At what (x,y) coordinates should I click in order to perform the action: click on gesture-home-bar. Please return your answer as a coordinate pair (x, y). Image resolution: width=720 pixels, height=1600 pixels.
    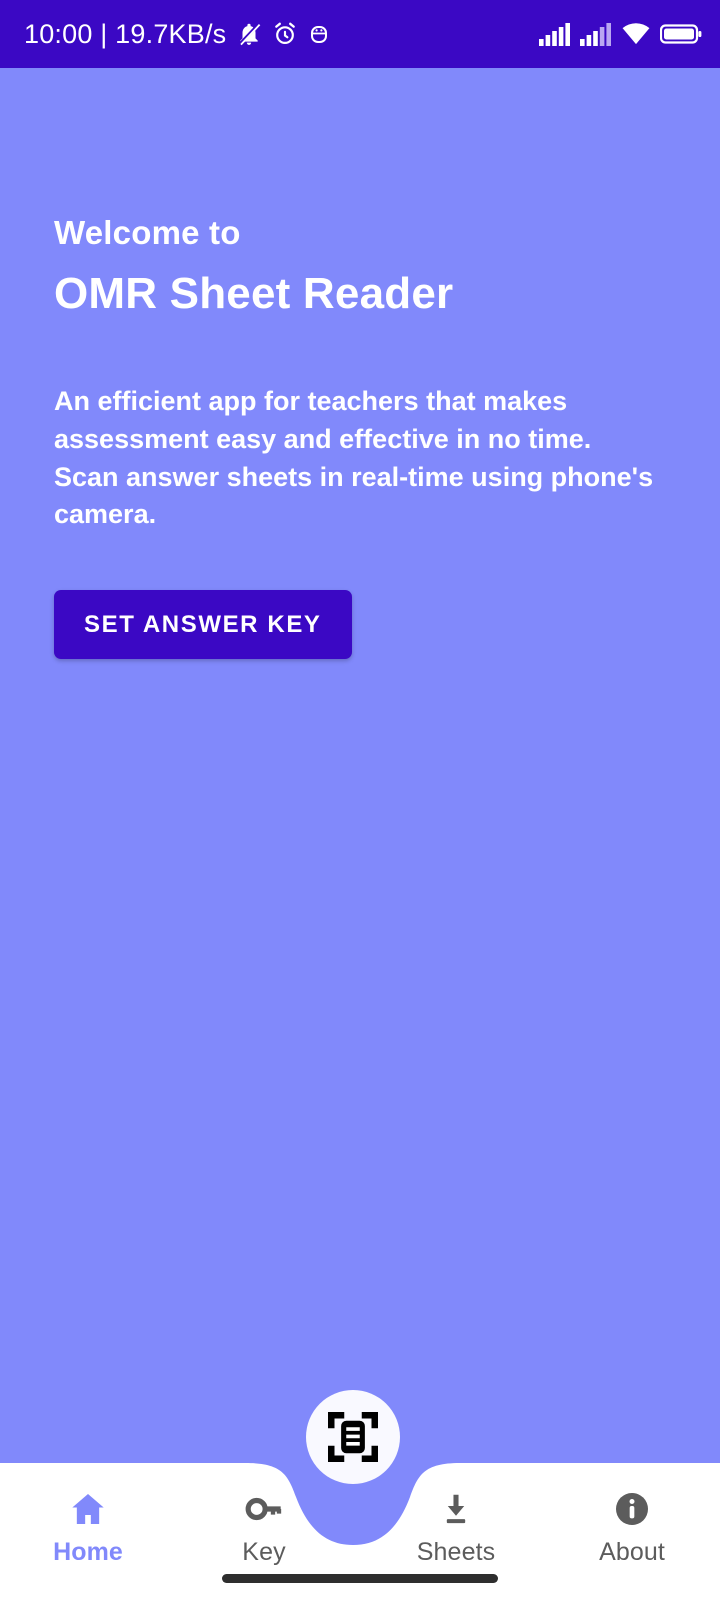
    Looking at the image, I should click on (360, 1578).